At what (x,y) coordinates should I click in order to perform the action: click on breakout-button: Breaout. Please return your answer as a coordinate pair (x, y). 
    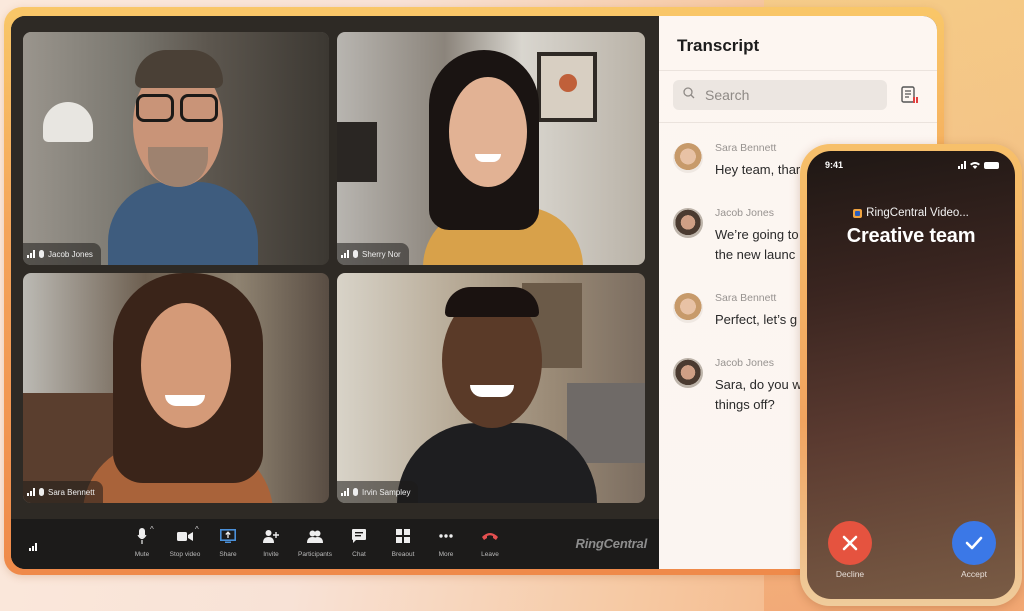
    Looking at the image, I should click on (403, 545).